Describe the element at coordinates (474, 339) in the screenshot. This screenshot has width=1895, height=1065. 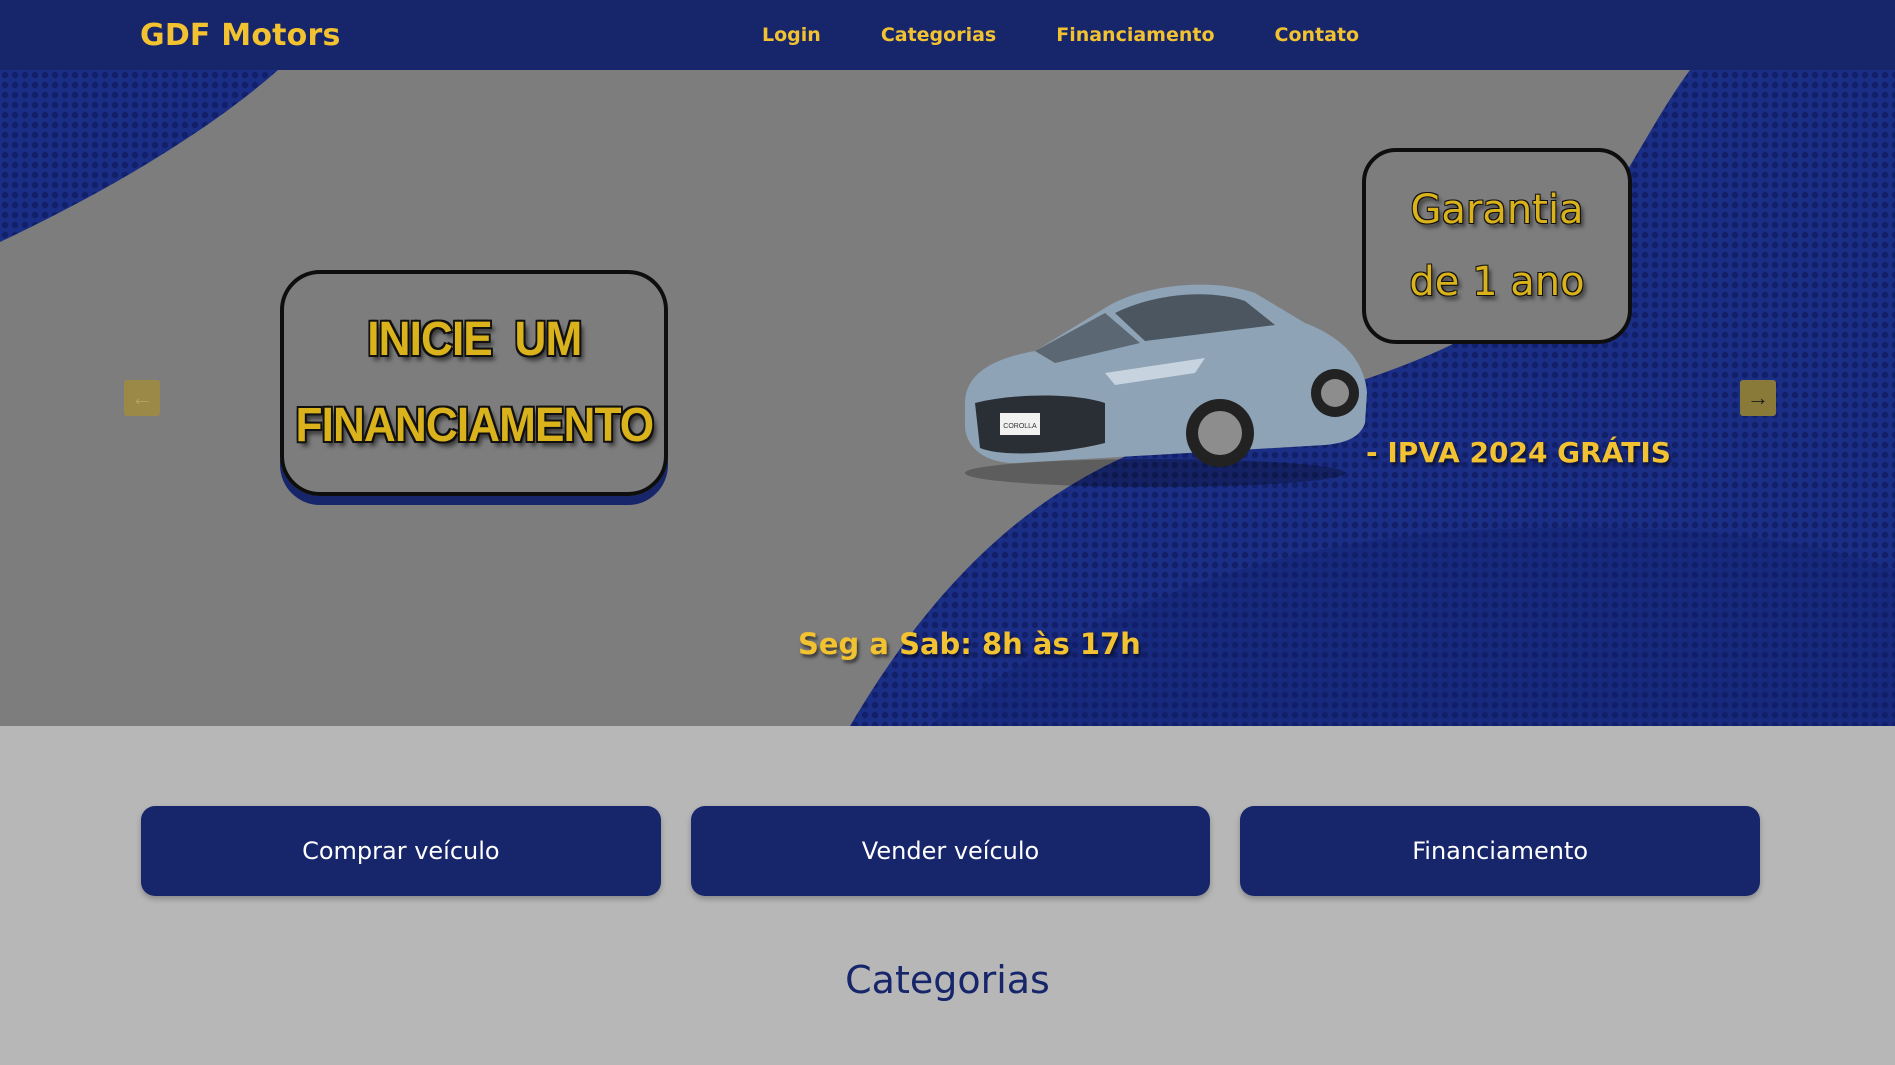
I see `promo-line-1: INICIE UM` at that location.